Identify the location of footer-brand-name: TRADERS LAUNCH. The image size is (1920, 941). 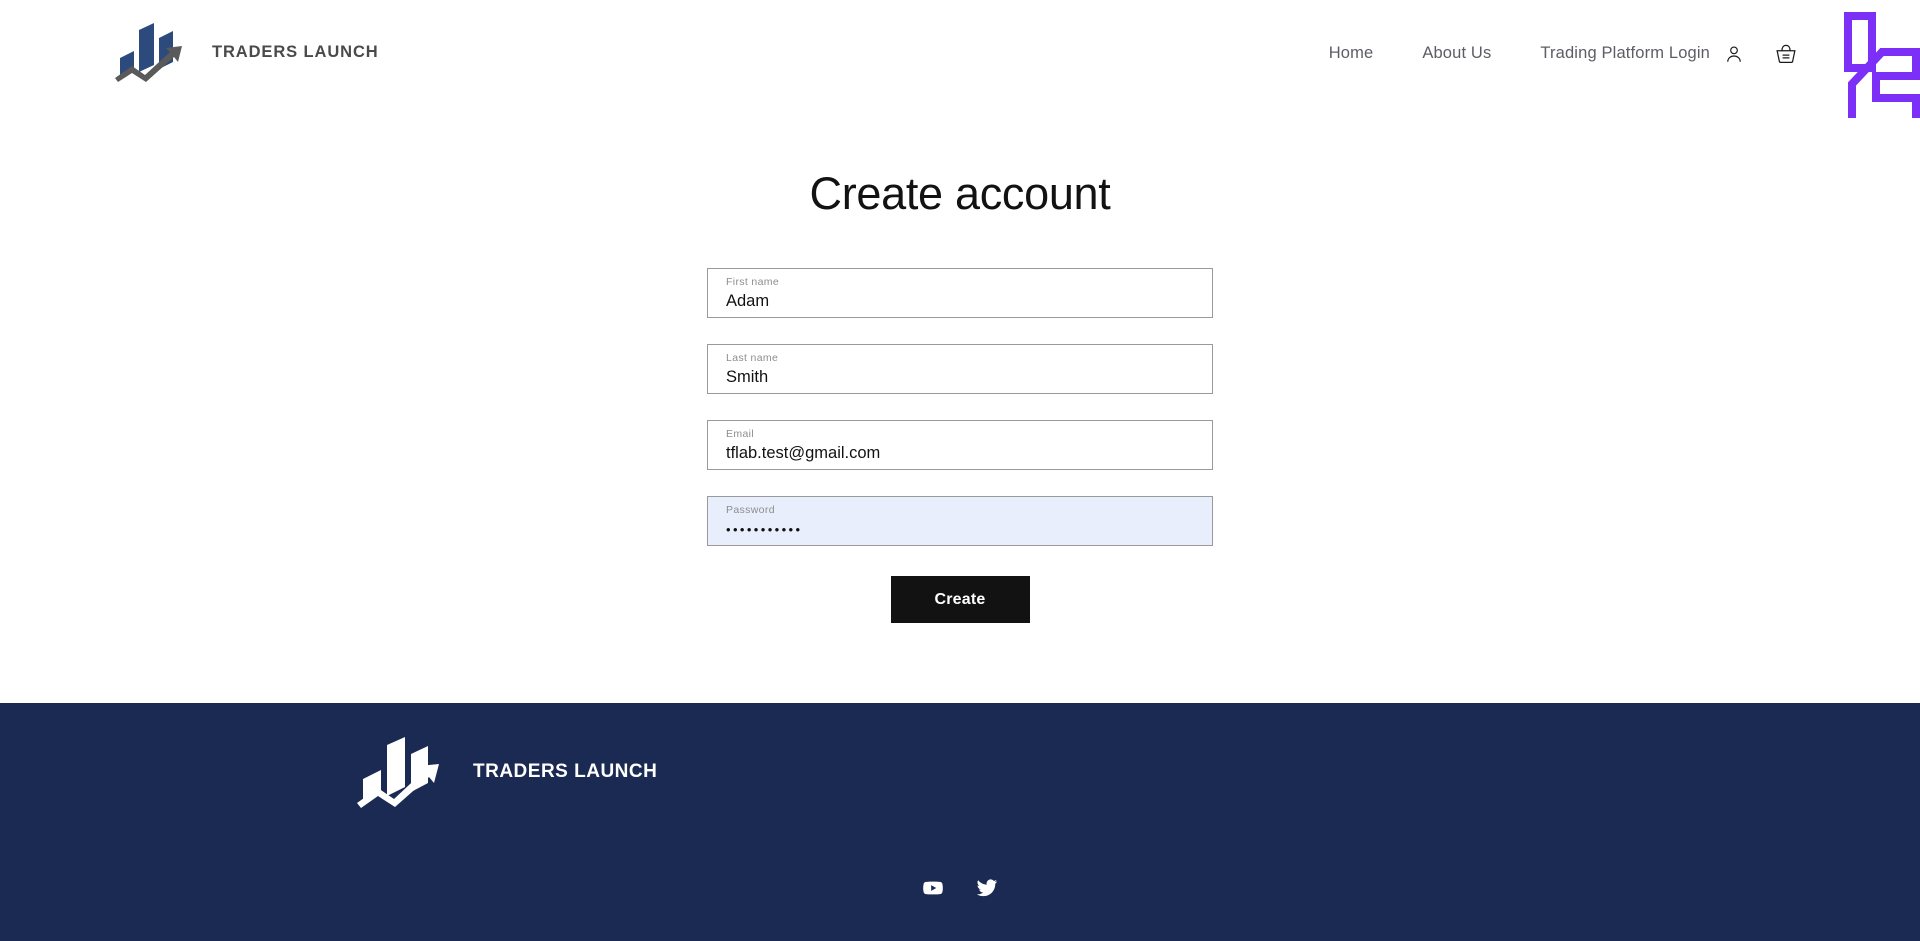
(565, 771).